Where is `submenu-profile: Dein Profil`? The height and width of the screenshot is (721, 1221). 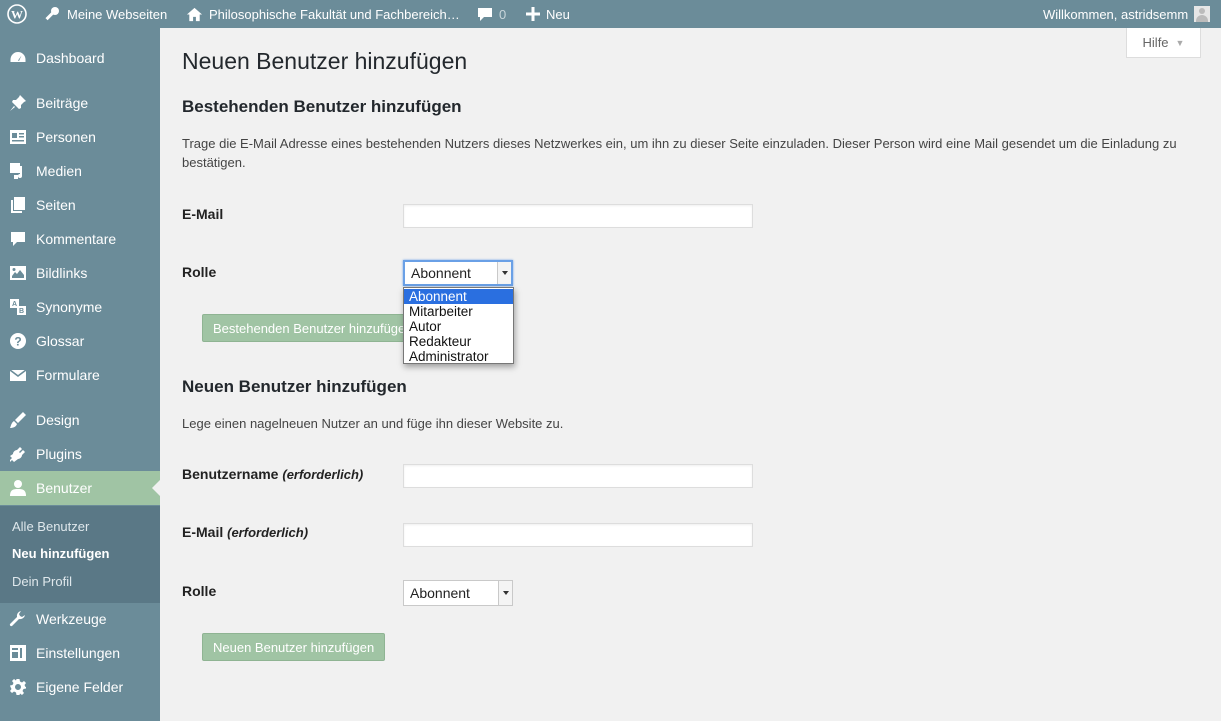
submenu-profile: Dein Profil is located at coordinates (42, 581).